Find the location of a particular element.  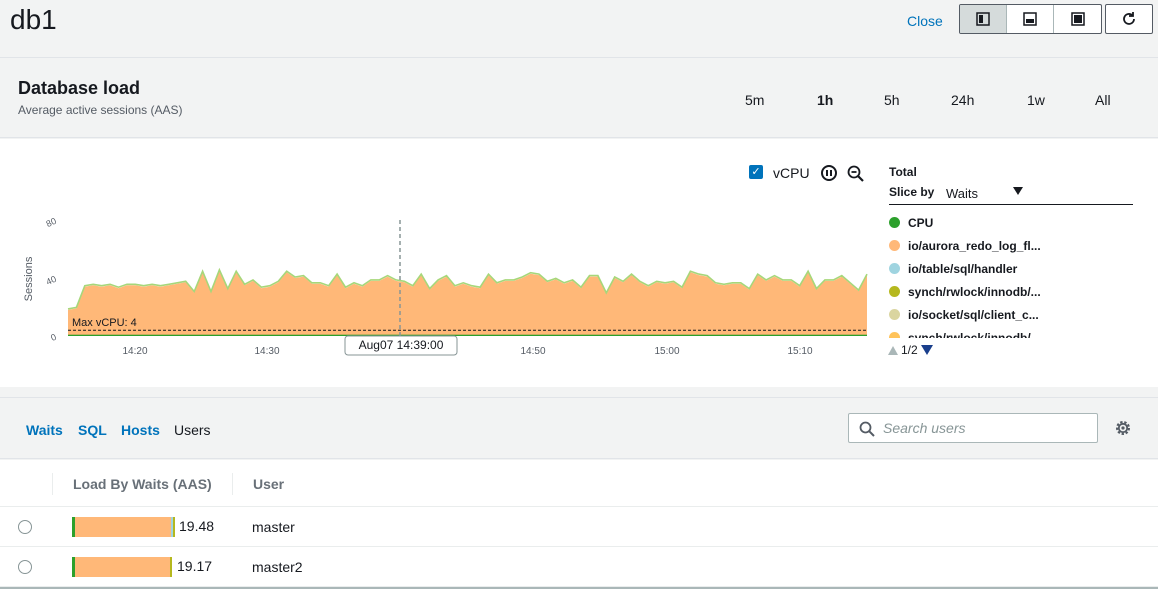

table-row: 19.48 master is located at coordinates (579, 527).